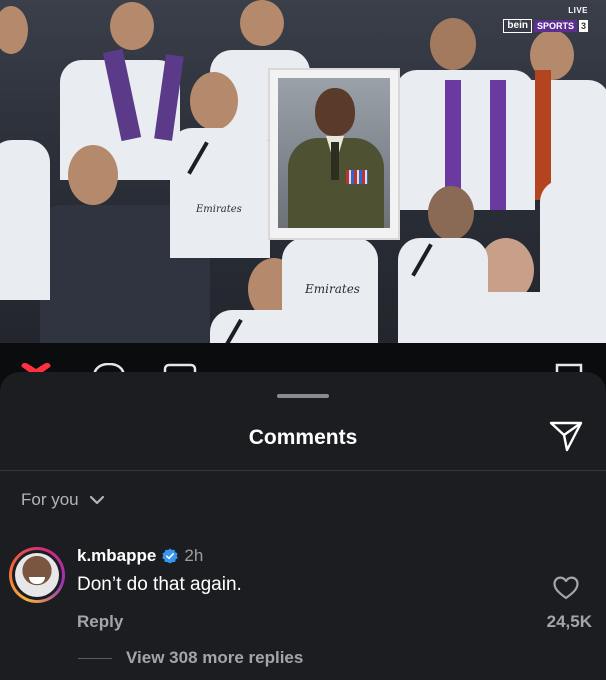 This screenshot has width=606, height=680. I want to click on sheet-divider, so click(303, 470).